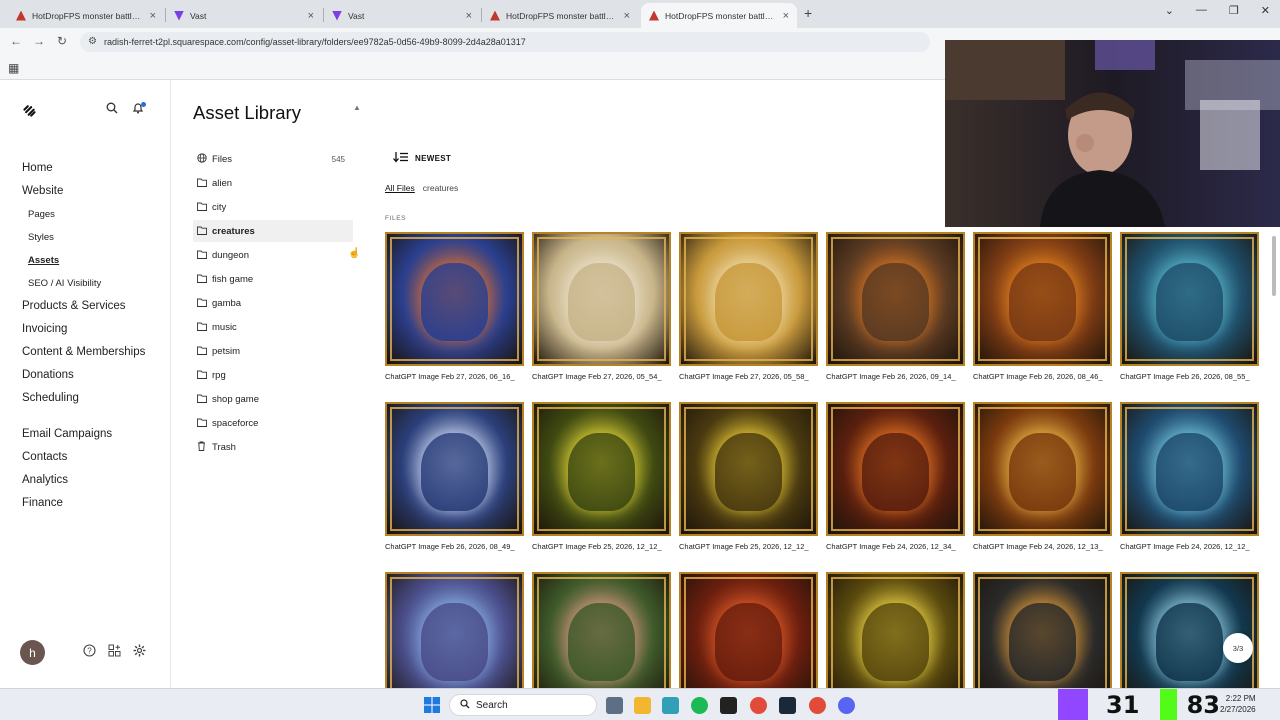 The width and height of the screenshot is (1280, 720). What do you see at coordinates (273, 399) in the screenshot?
I see `folder-shop-game: shop game` at bounding box center [273, 399].